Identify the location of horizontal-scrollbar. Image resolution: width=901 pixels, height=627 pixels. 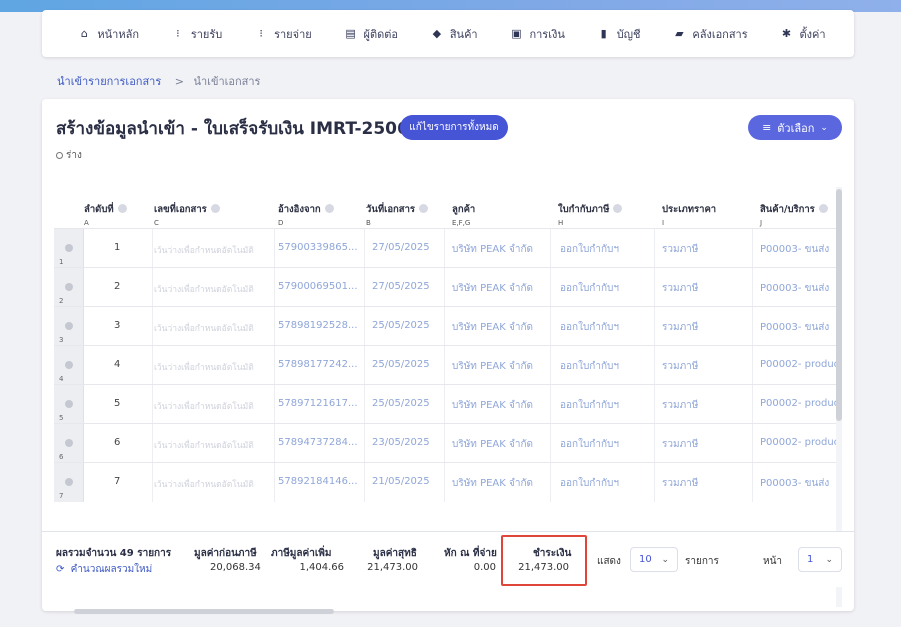
(204, 611).